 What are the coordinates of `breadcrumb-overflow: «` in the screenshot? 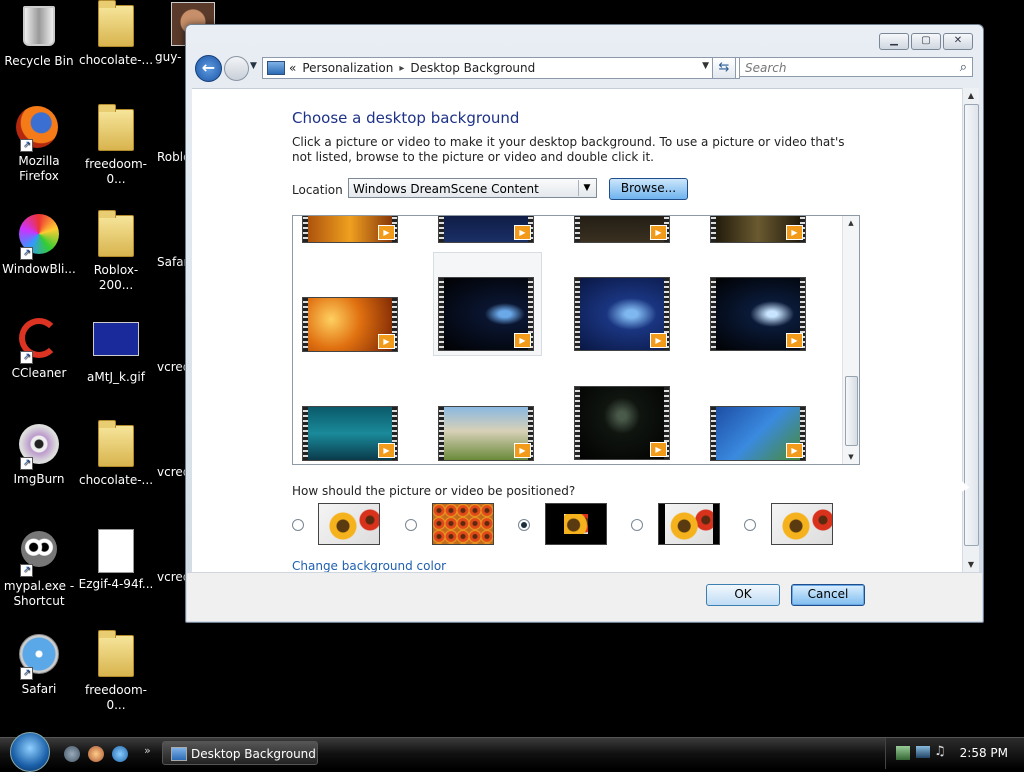 It's located at (292, 68).